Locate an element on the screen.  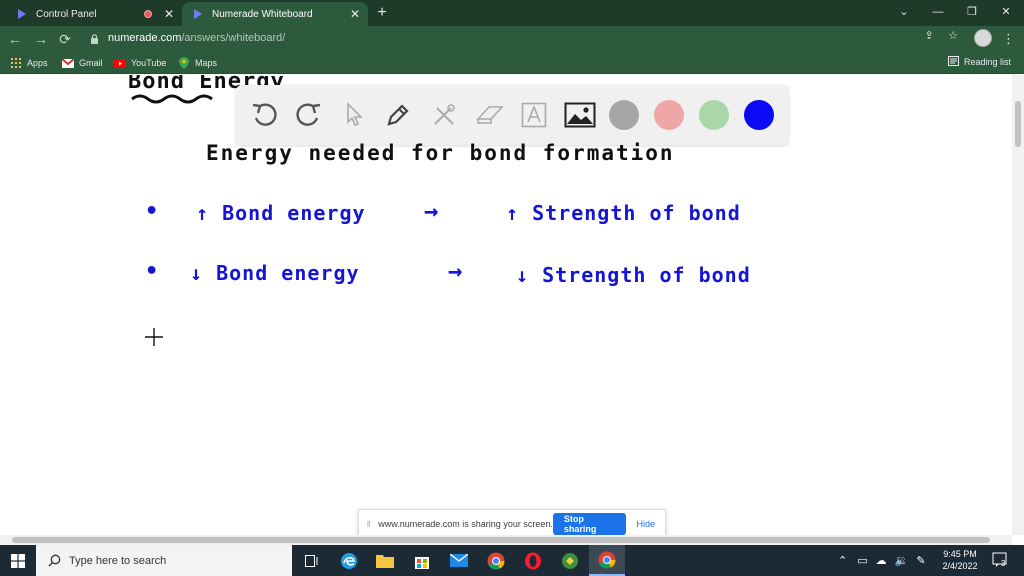
ink-bullet1-arrow: → is located at coordinates (431, 211).